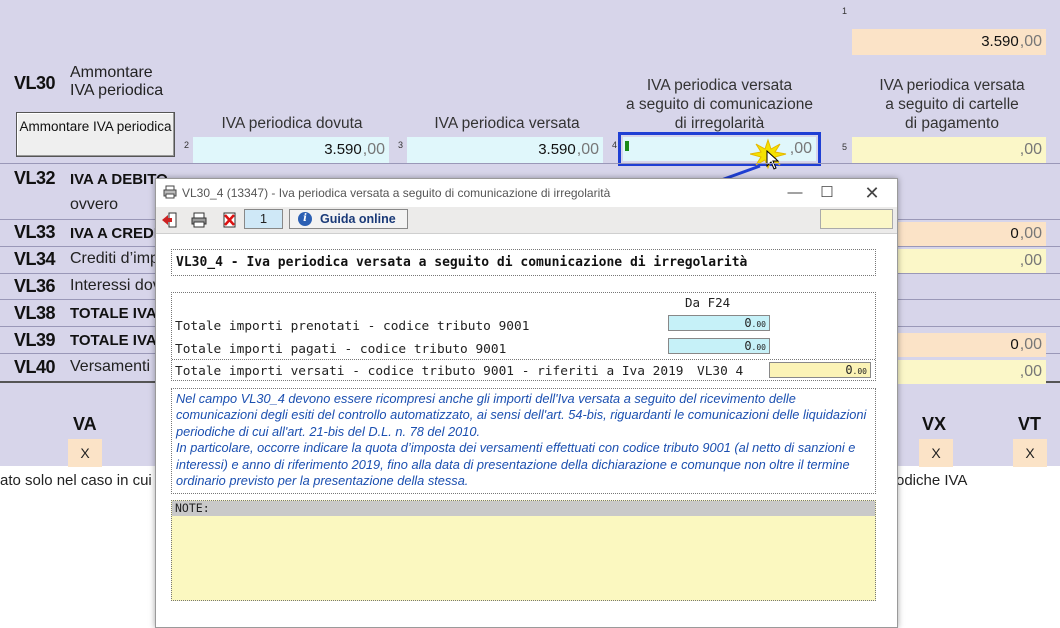  Describe the element at coordinates (85, 453) in the screenshot. I see `va-checkbox: X` at that location.